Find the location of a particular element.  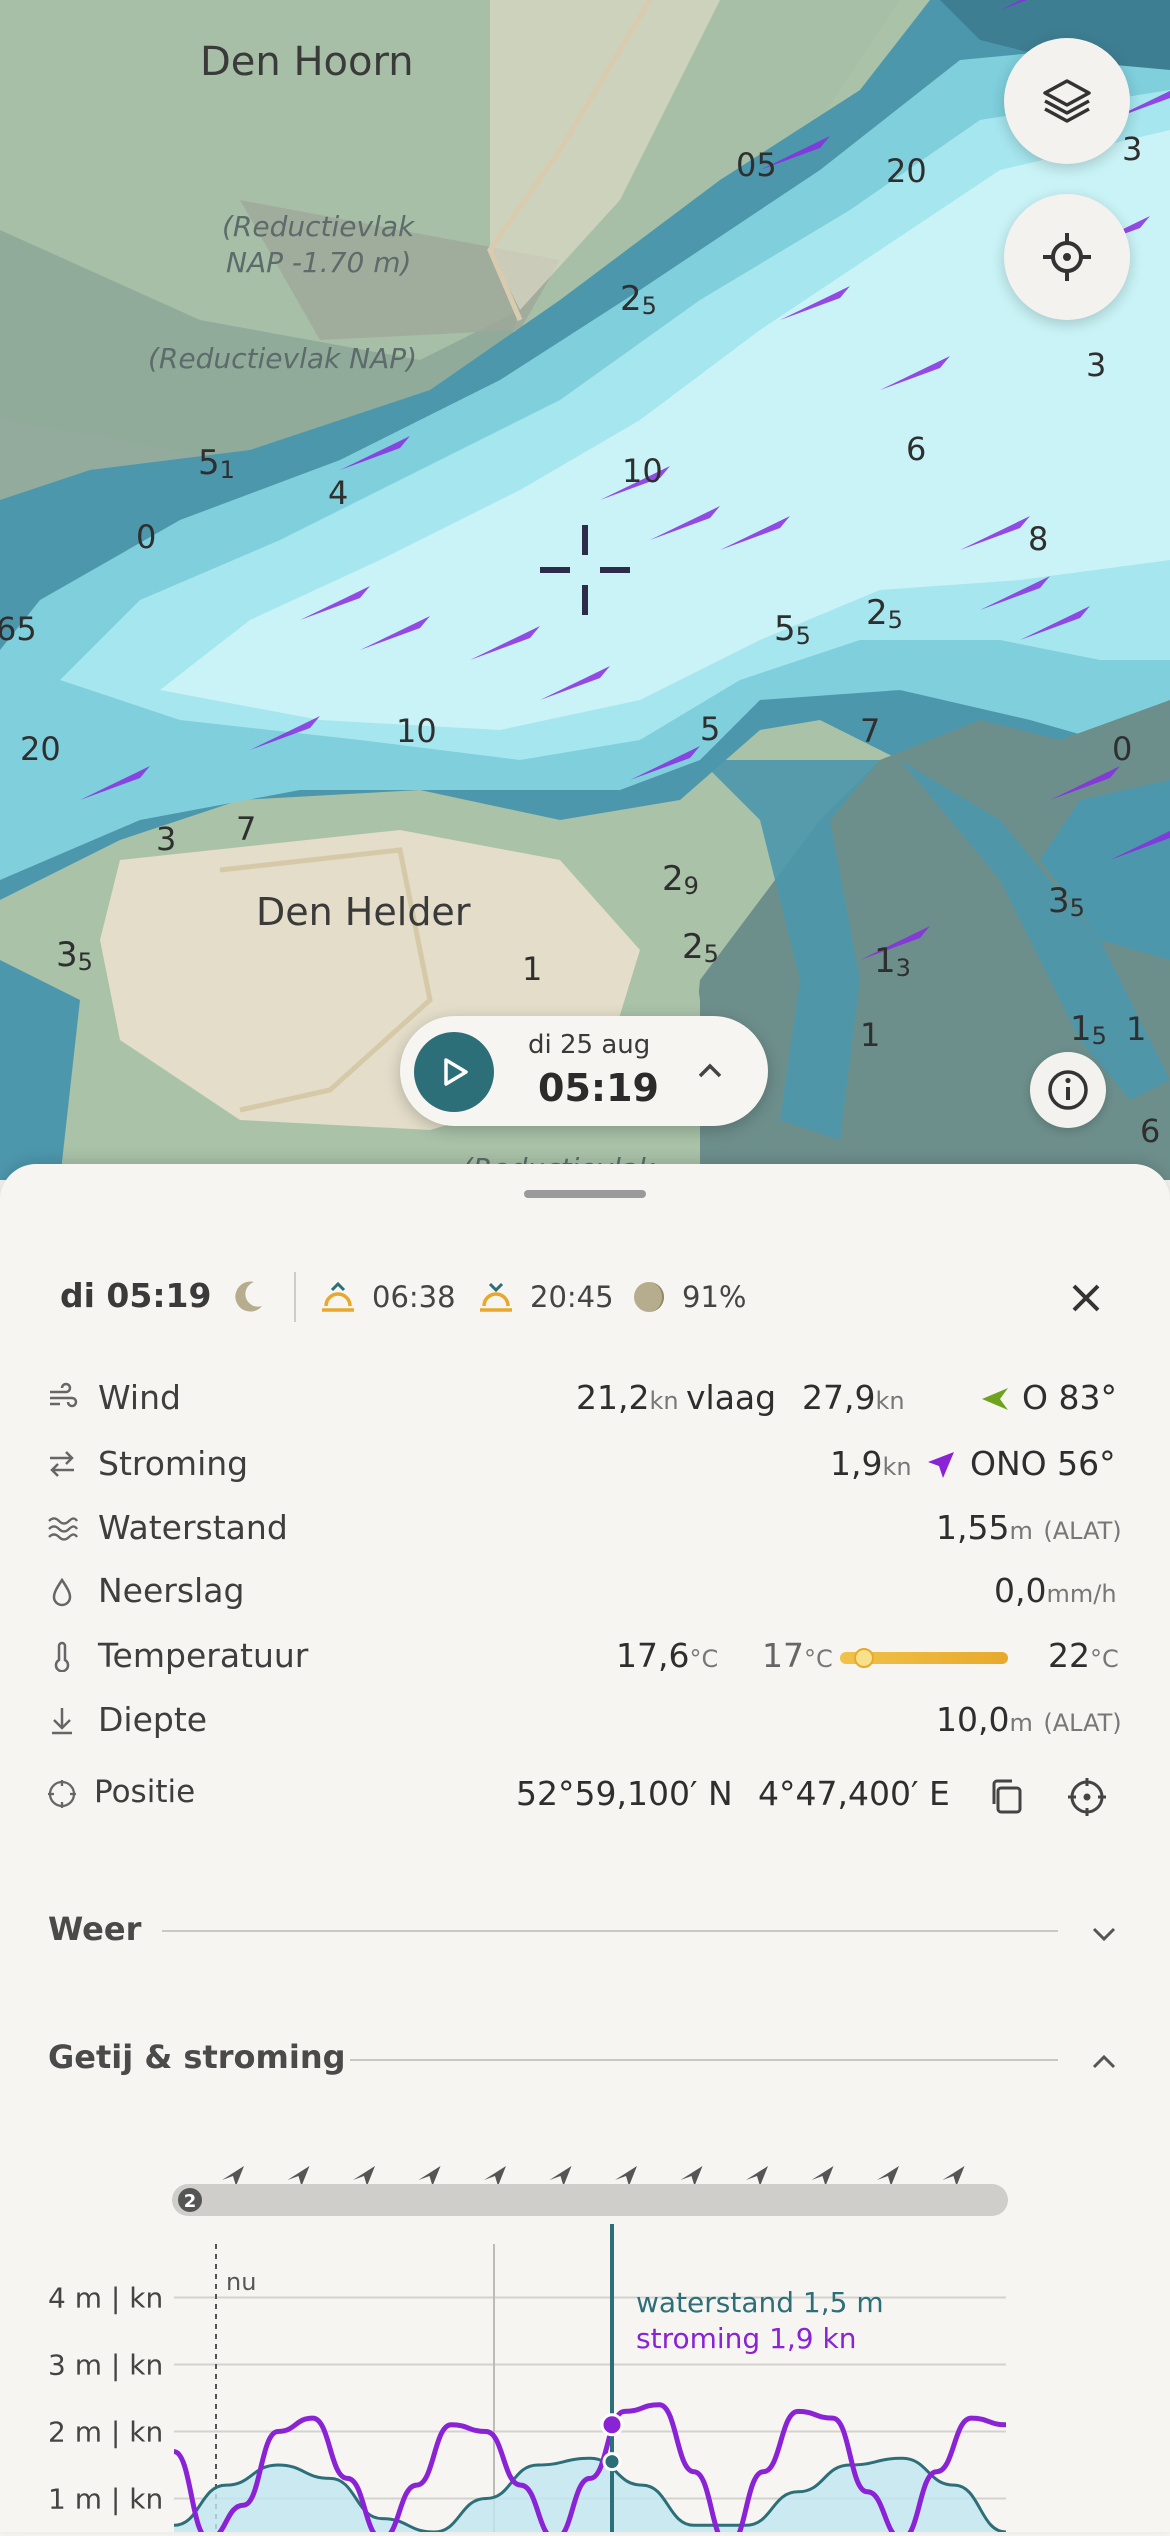

depth-sounding: 7 is located at coordinates (870, 731).